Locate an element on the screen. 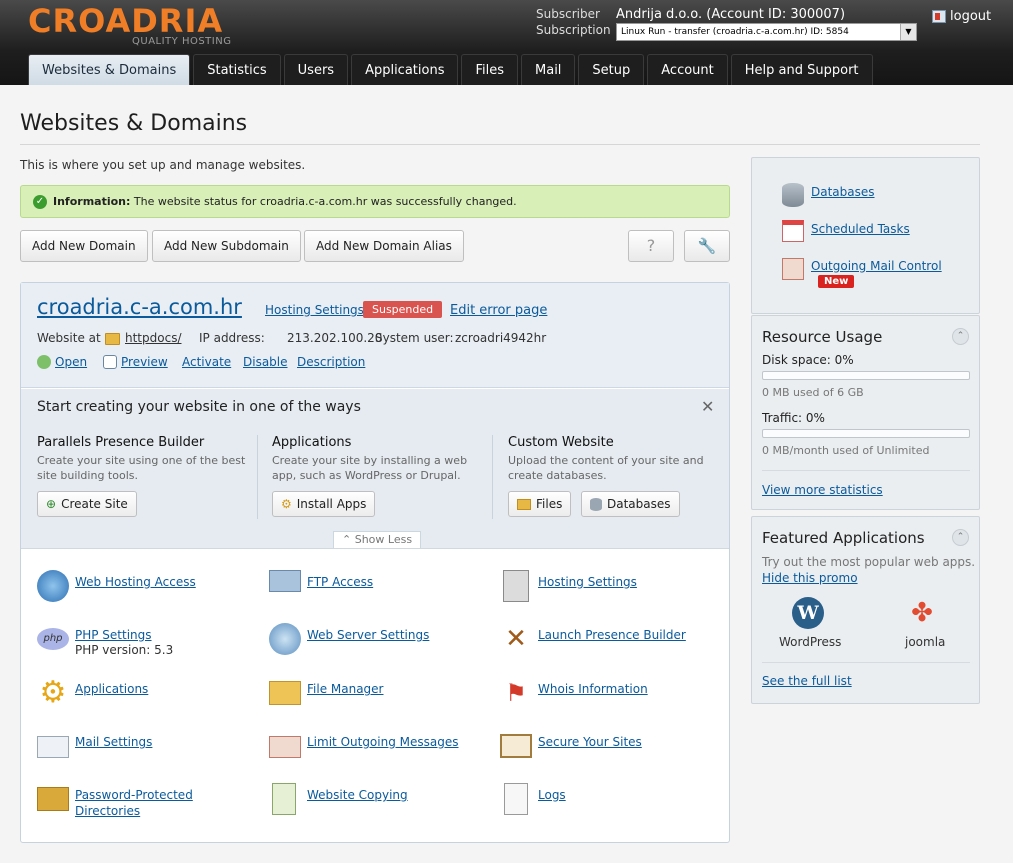 This screenshot has width=1013, height=863. mail-limit-icon is located at coordinates (285, 747).